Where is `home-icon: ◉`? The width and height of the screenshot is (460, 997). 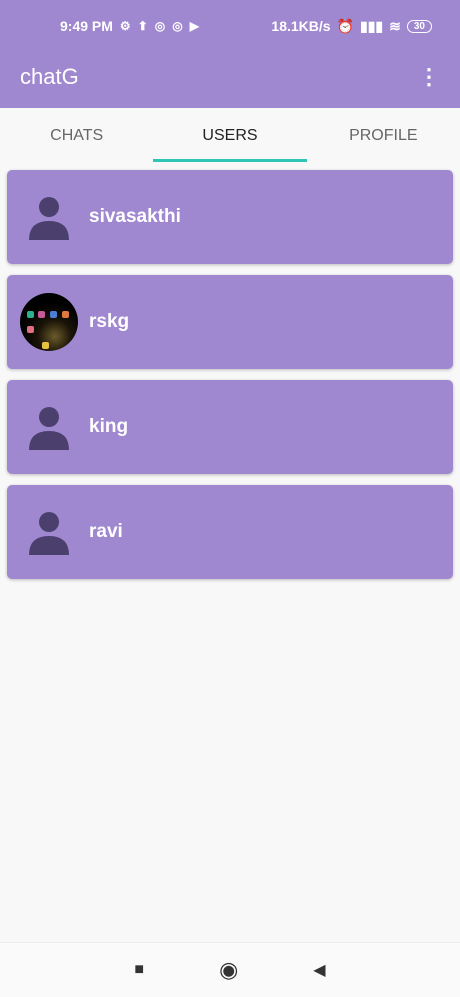 home-icon: ◉ is located at coordinates (228, 970).